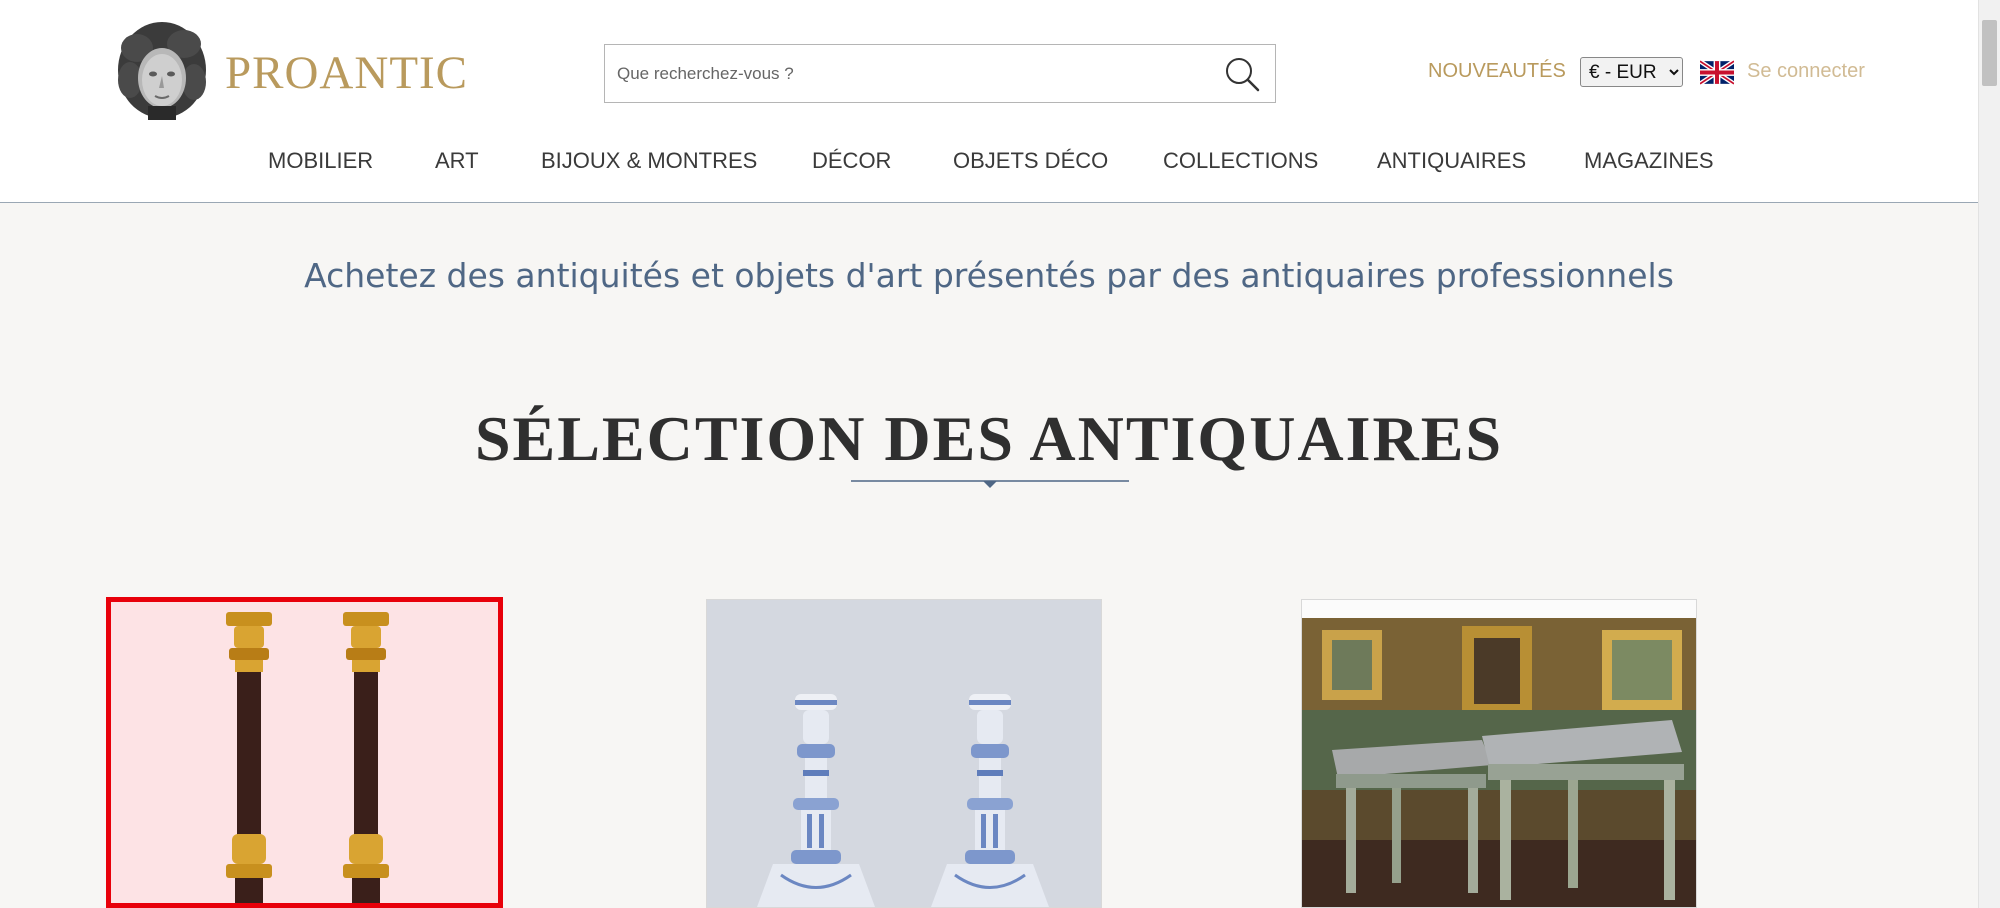 This screenshot has width=2000, height=908. What do you see at coordinates (1717, 72) in the screenshot?
I see `uk-flag-icon` at bounding box center [1717, 72].